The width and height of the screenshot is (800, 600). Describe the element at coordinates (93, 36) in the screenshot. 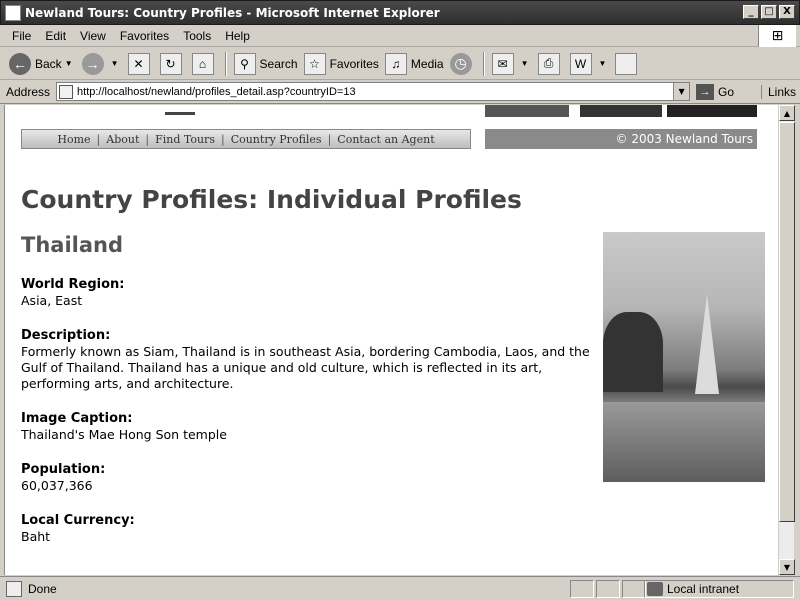

I see `menu-view: View` at that location.